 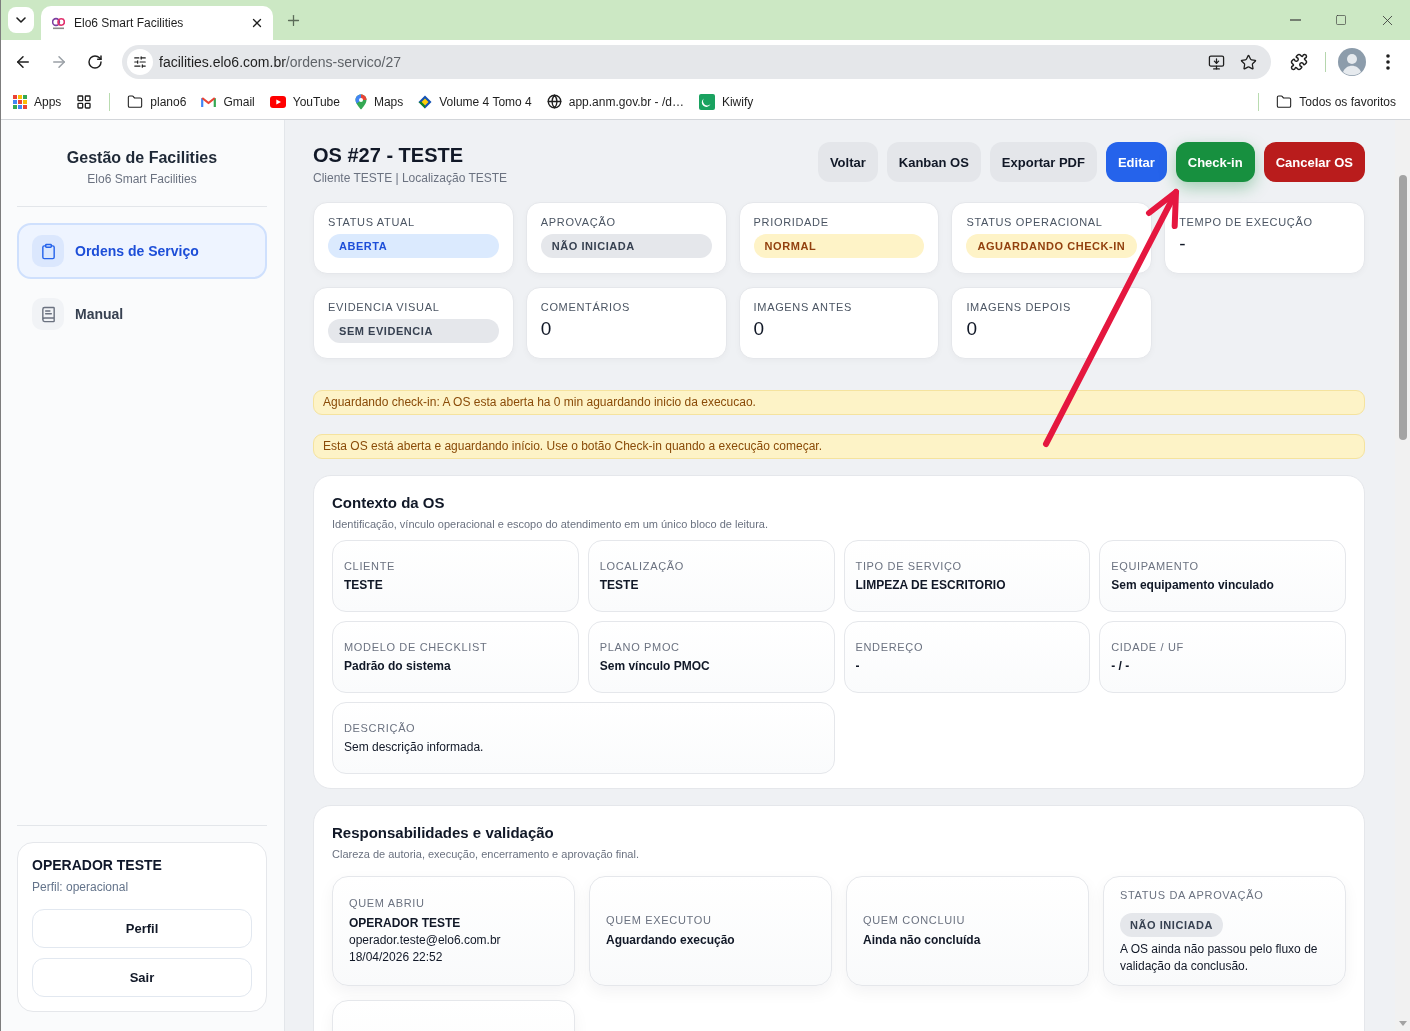 What do you see at coordinates (48, 251) in the screenshot?
I see `clipboard-icon` at bounding box center [48, 251].